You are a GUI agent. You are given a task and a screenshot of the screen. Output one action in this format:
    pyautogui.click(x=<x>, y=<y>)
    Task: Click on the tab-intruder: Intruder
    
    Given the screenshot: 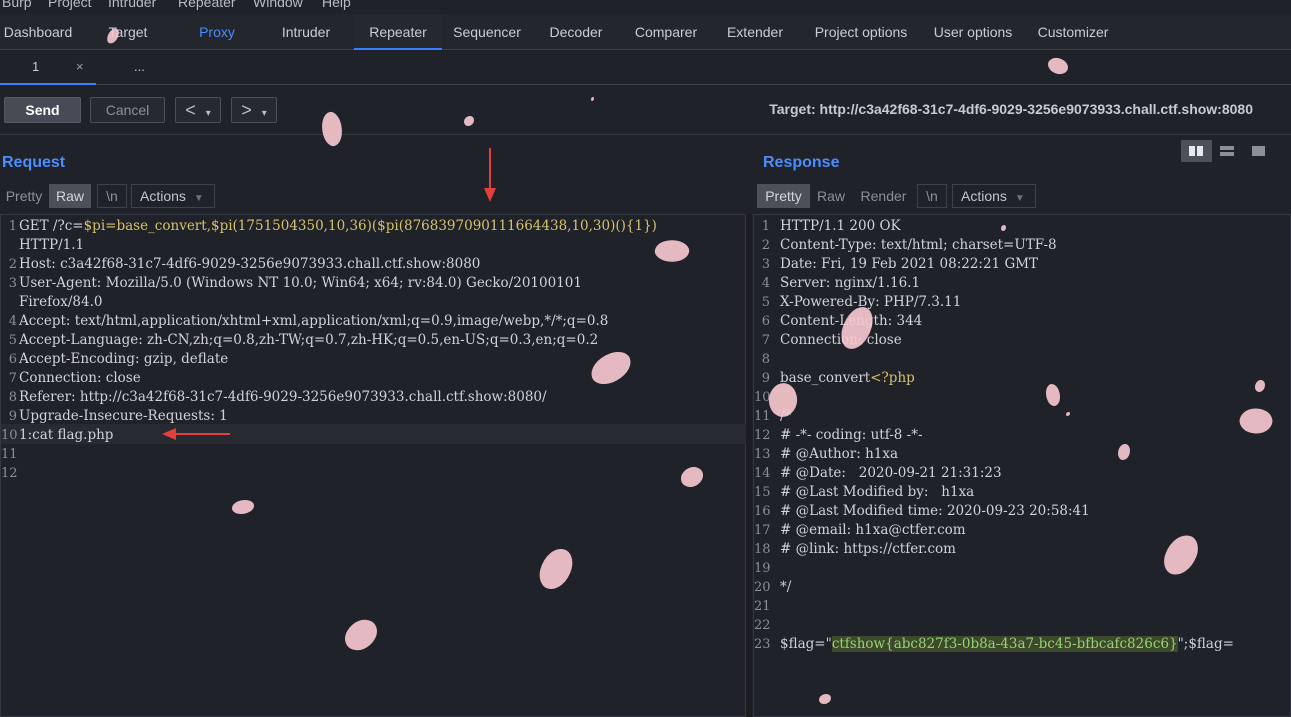 What is the action you would take?
    pyautogui.click(x=306, y=32)
    